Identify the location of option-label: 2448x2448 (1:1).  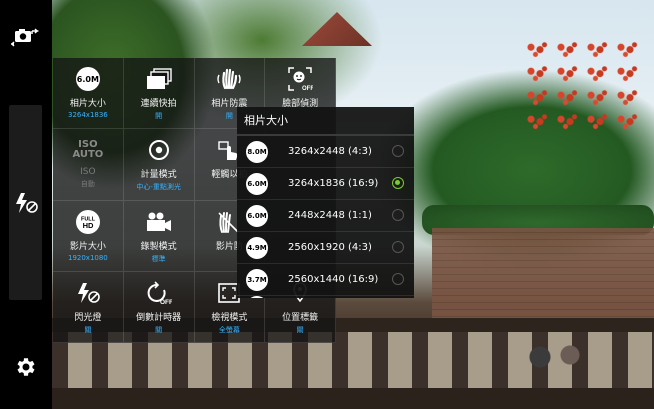
(330, 215).